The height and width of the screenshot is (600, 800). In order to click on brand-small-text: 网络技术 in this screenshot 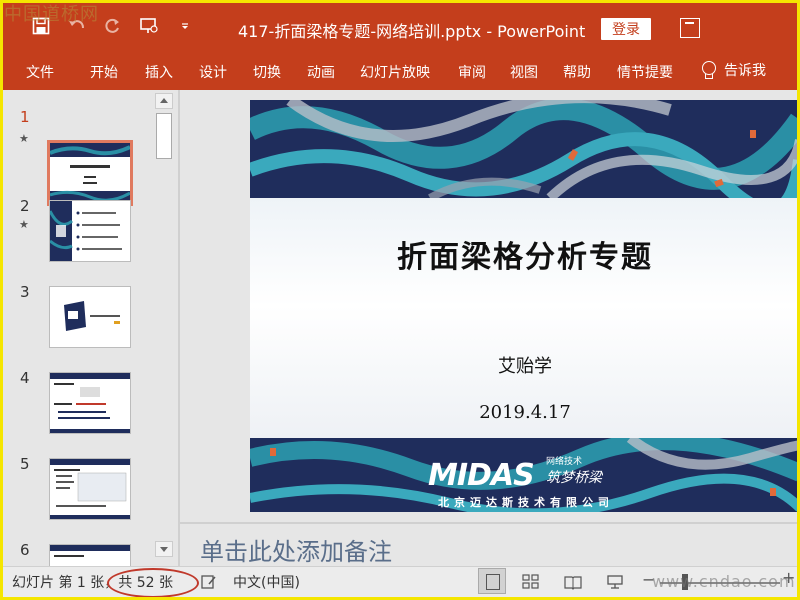, I will do `click(564, 462)`.